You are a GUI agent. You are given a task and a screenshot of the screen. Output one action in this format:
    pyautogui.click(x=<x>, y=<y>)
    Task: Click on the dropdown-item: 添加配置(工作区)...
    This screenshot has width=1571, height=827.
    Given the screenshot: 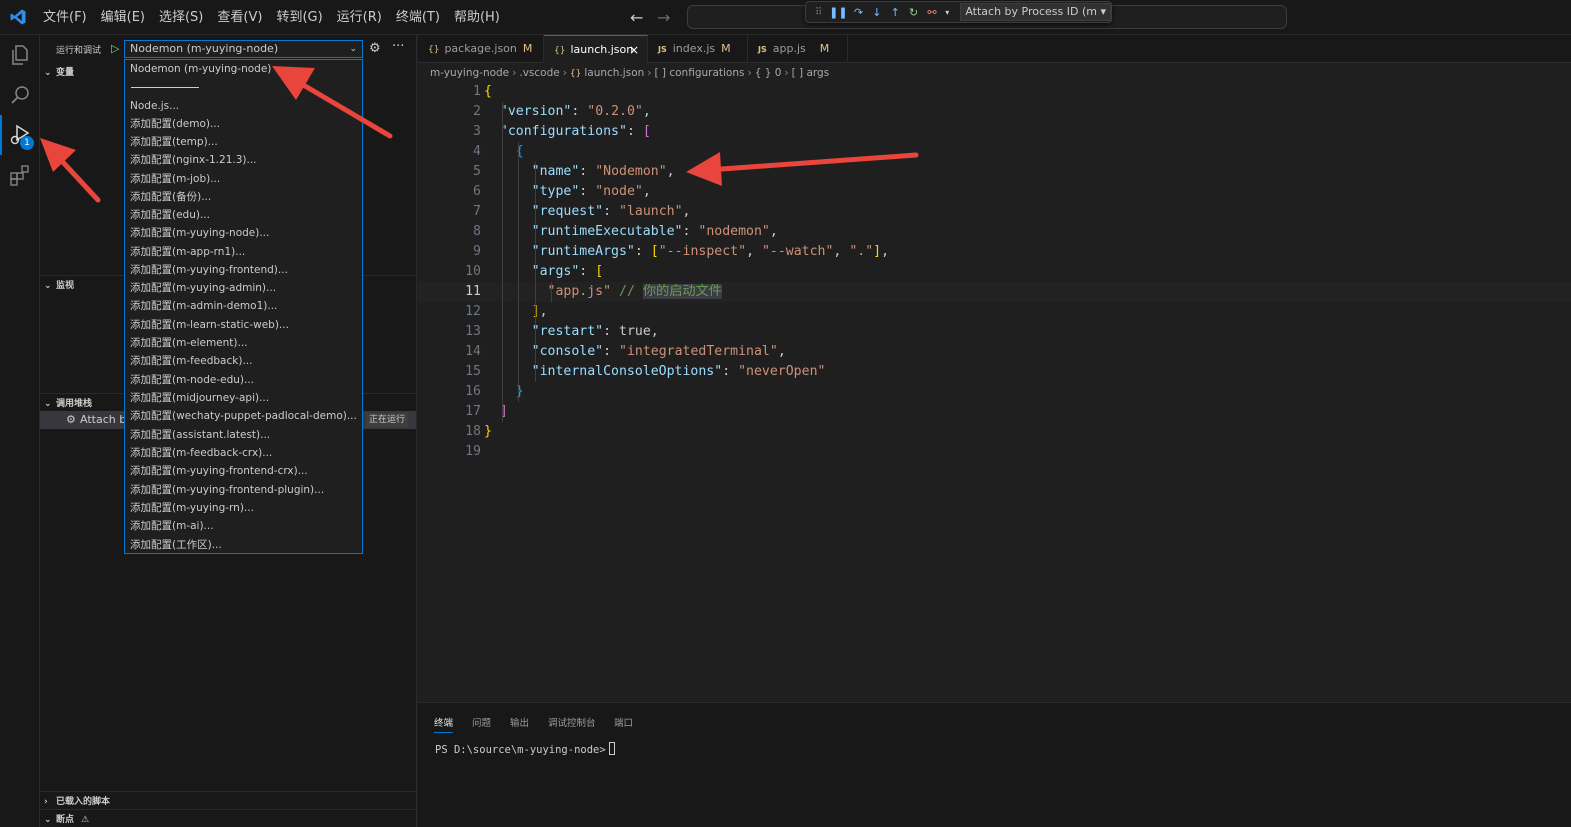 What is the action you would take?
    pyautogui.click(x=243, y=545)
    